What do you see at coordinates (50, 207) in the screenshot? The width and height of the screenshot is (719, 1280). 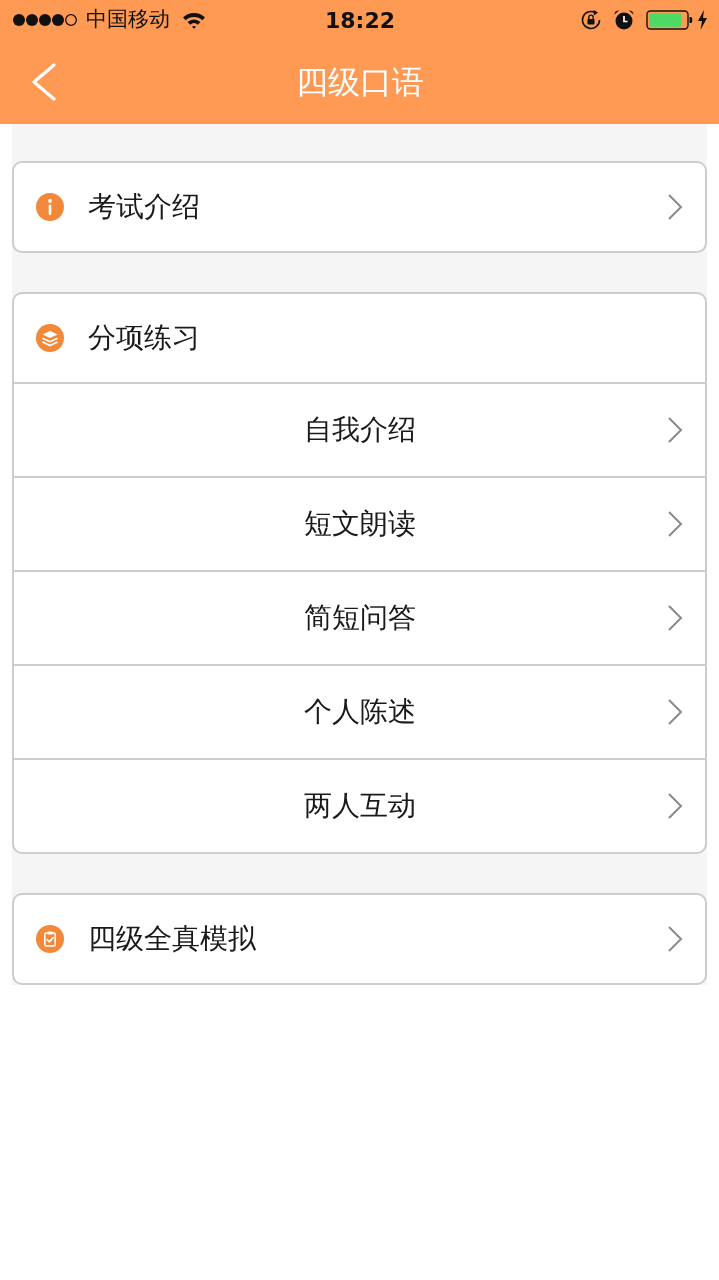 I see `info-icon` at bounding box center [50, 207].